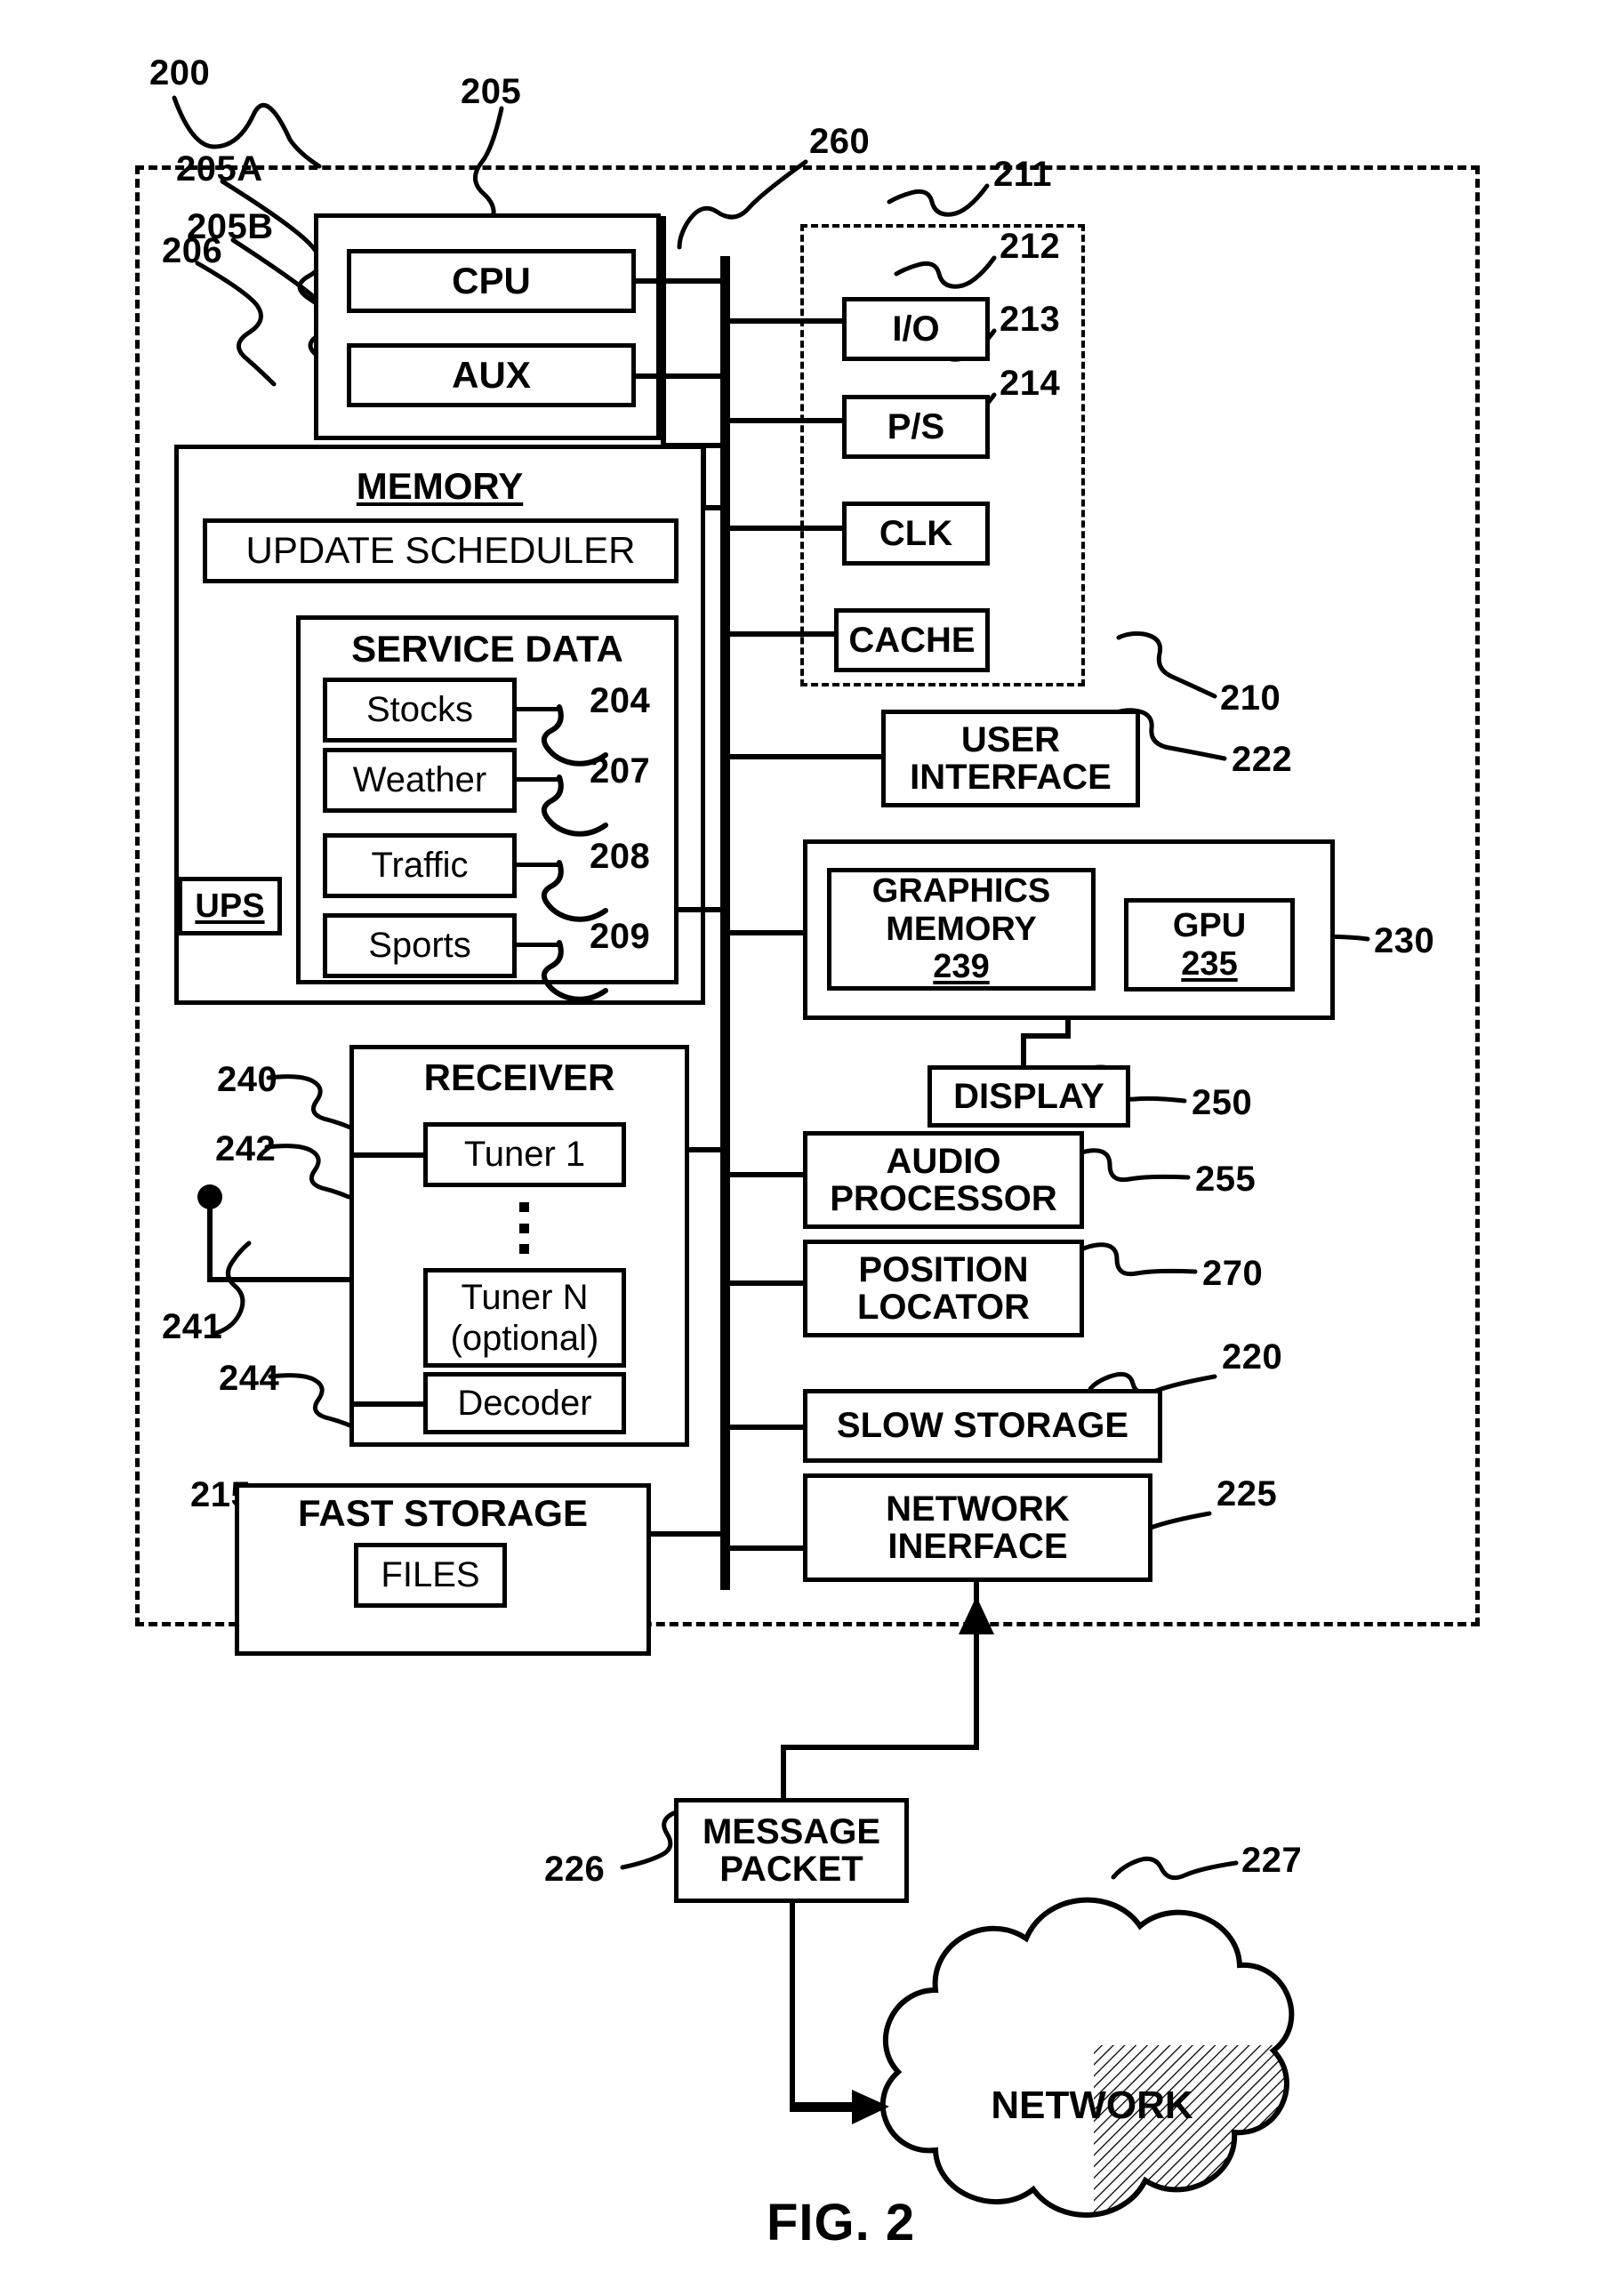 The height and width of the screenshot is (2296, 1614). I want to click on tunerN-line1: Tuner N, so click(525, 1297).